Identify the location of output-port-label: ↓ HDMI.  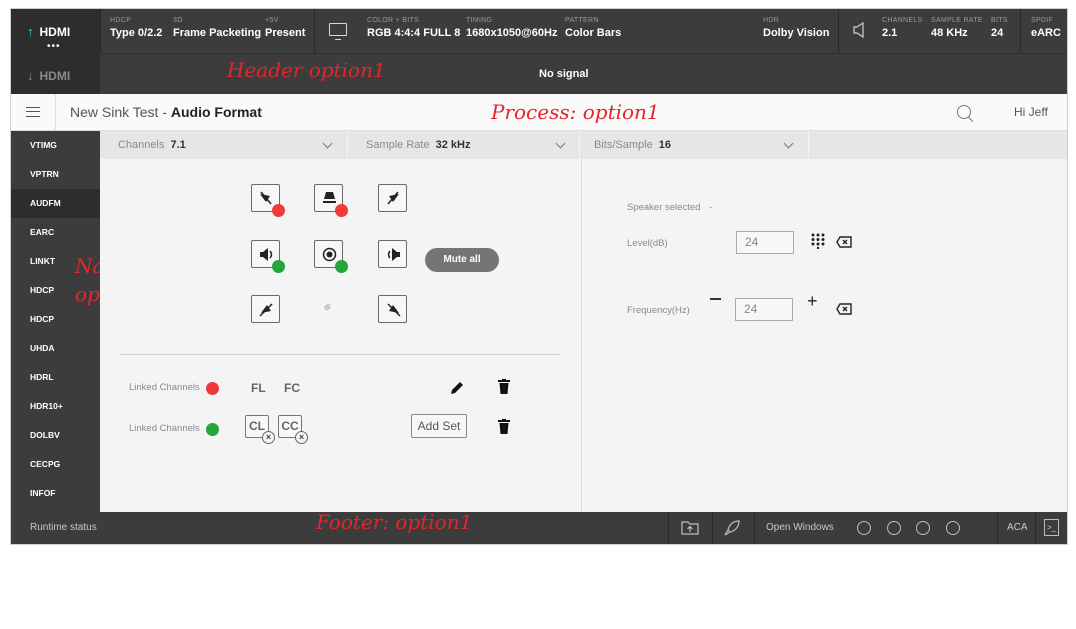
(49, 75).